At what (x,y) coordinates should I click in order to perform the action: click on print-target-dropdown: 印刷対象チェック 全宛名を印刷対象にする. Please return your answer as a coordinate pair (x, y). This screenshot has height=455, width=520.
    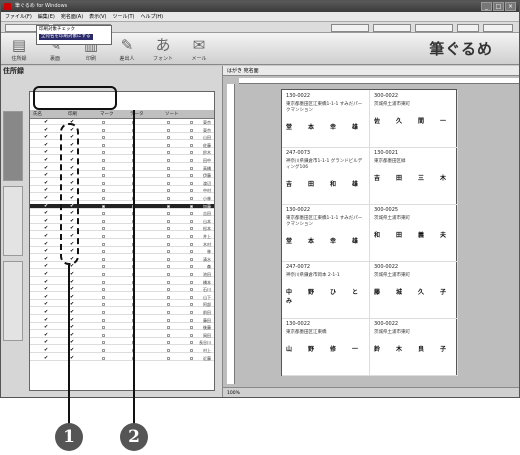
    Looking at the image, I should click on (74, 35).